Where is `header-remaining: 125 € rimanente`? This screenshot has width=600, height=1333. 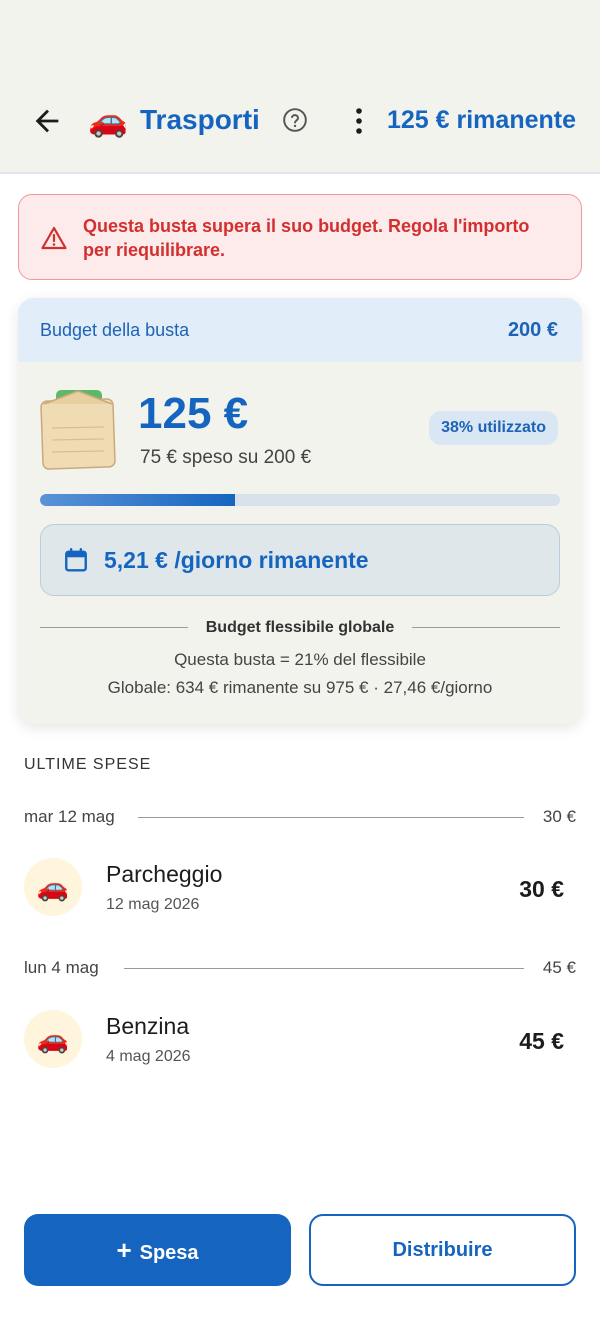 header-remaining: 125 € rimanente is located at coordinates (481, 120).